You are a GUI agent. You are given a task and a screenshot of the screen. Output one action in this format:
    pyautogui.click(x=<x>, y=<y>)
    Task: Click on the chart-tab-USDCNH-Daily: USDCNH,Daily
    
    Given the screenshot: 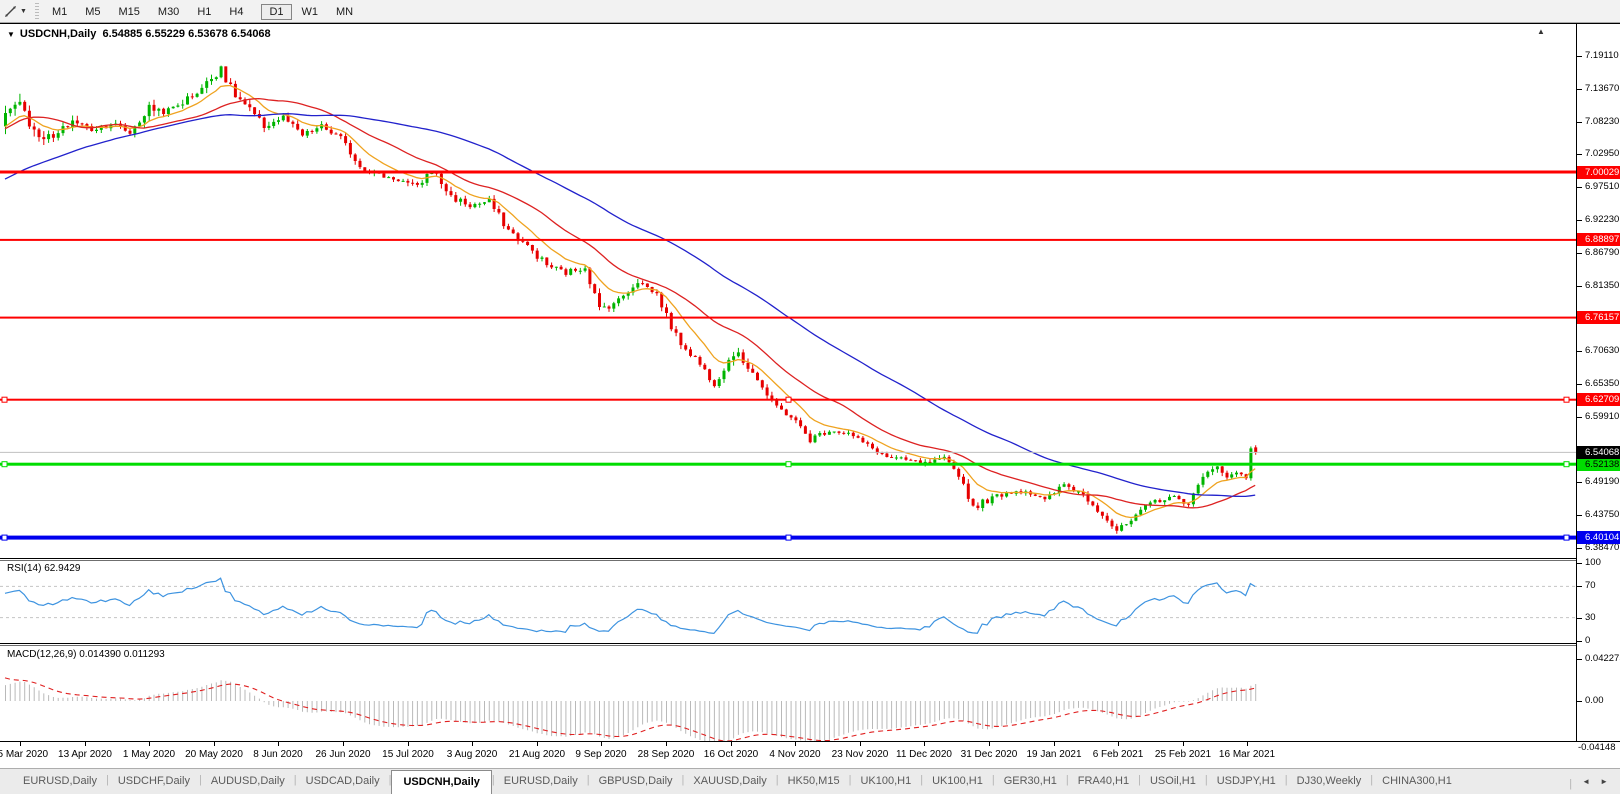 What is the action you would take?
    pyautogui.click(x=441, y=782)
    